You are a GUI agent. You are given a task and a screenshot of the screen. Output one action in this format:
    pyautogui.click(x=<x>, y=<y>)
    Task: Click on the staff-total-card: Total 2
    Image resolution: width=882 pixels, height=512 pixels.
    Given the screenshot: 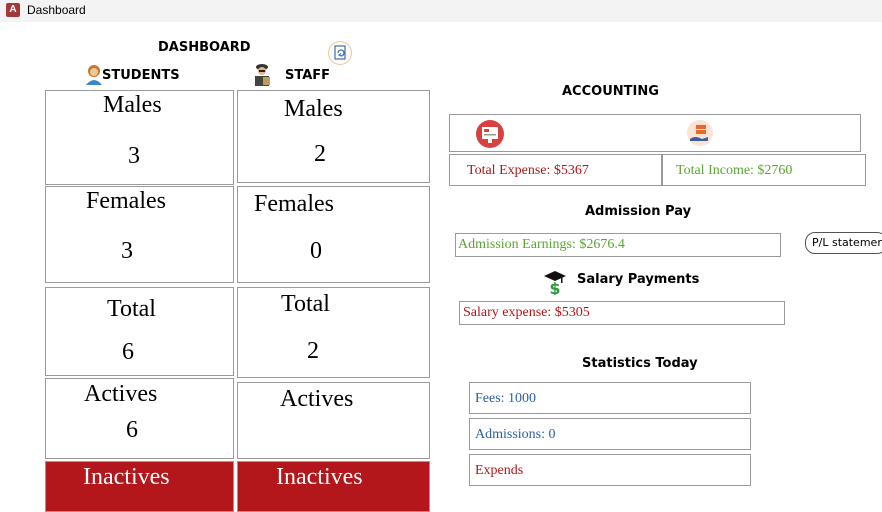 What is the action you would take?
    pyautogui.click(x=333, y=332)
    